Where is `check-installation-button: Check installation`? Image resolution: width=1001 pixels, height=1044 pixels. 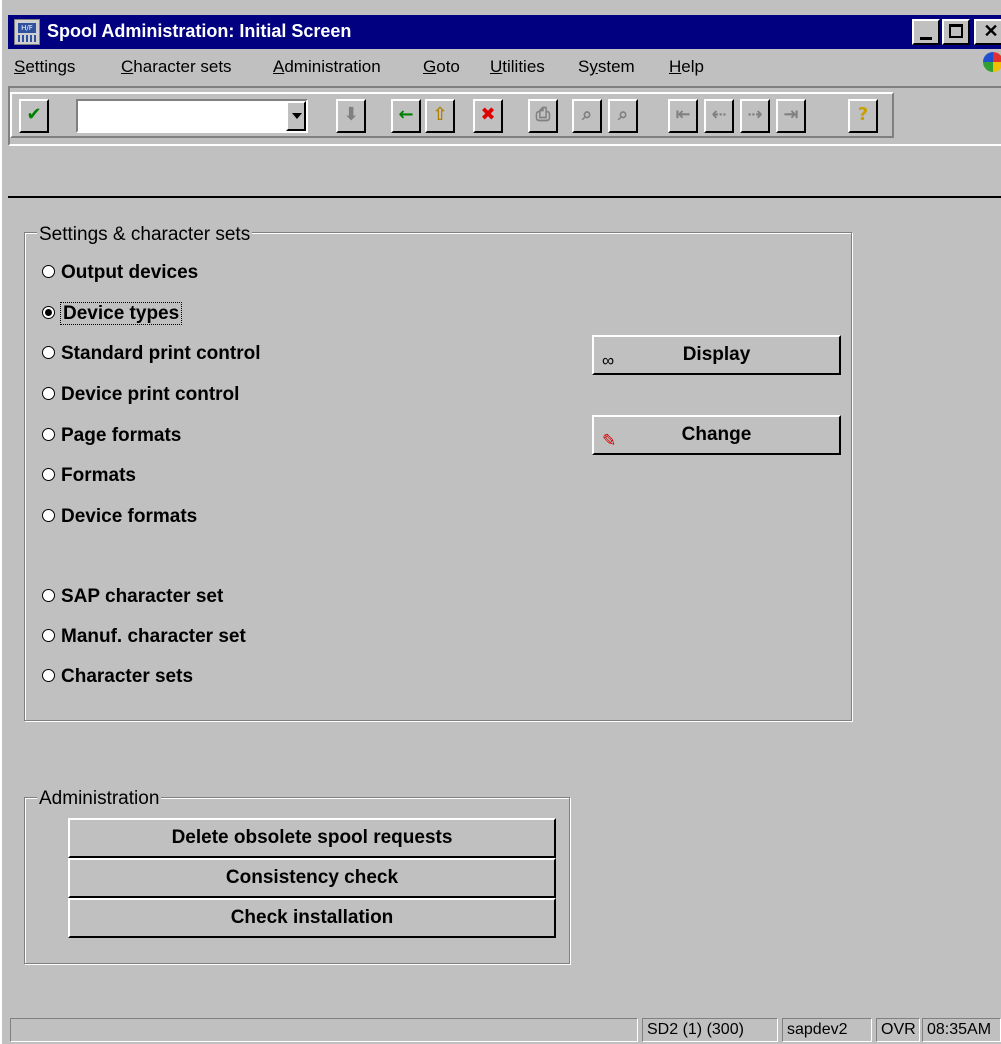 check-installation-button: Check installation is located at coordinates (312, 918).